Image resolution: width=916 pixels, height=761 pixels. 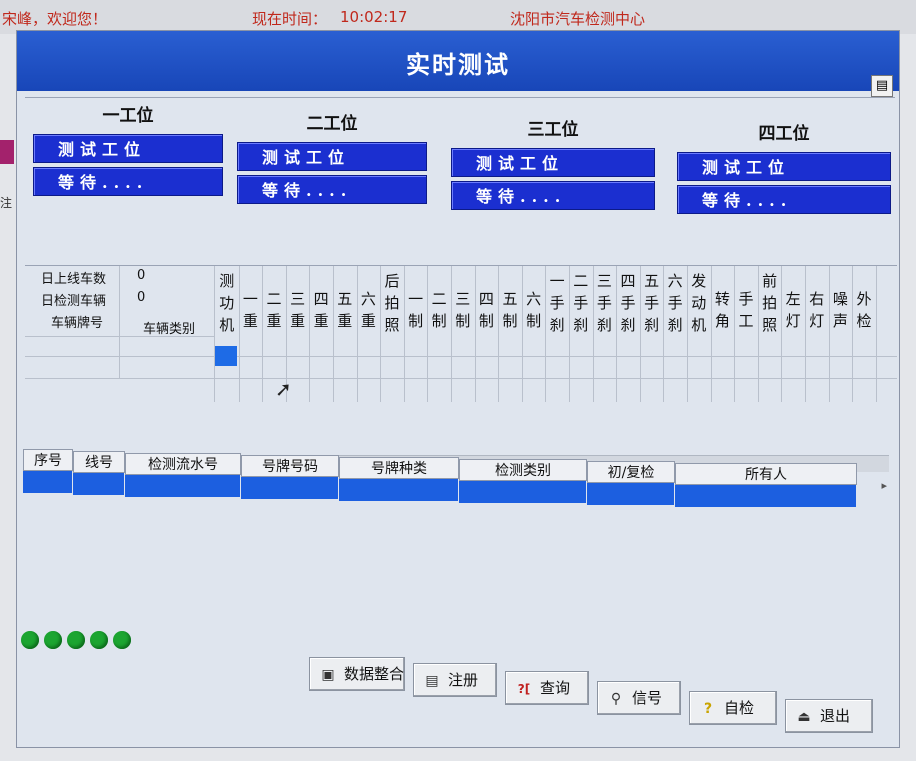 What do you see at coordinates (128, 116) in the screenshot?
I see `station-title: 一工位` at bounding box center [128, 116].